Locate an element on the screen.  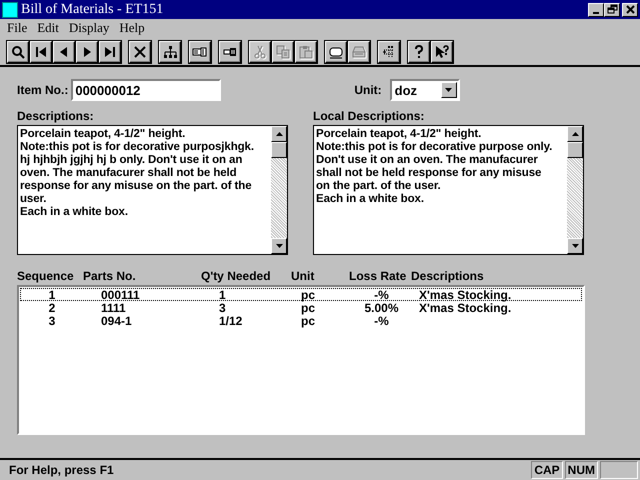
table-row: 3 094-1 1/12 pc -% is located at coordinates (301, 320).